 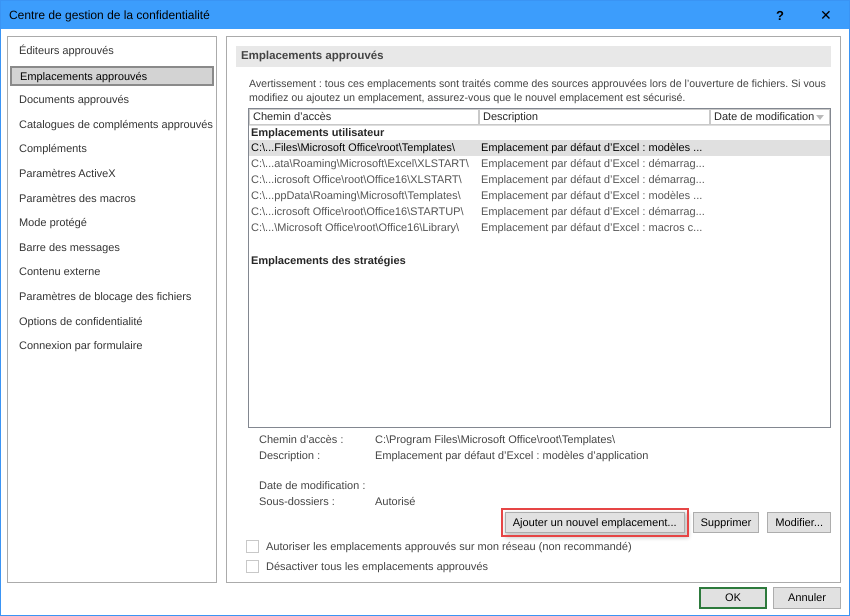 I want to click on table-cell-text: C:\...Files\Microsoft Office\root\Templates\, so click(x=353, y=148).